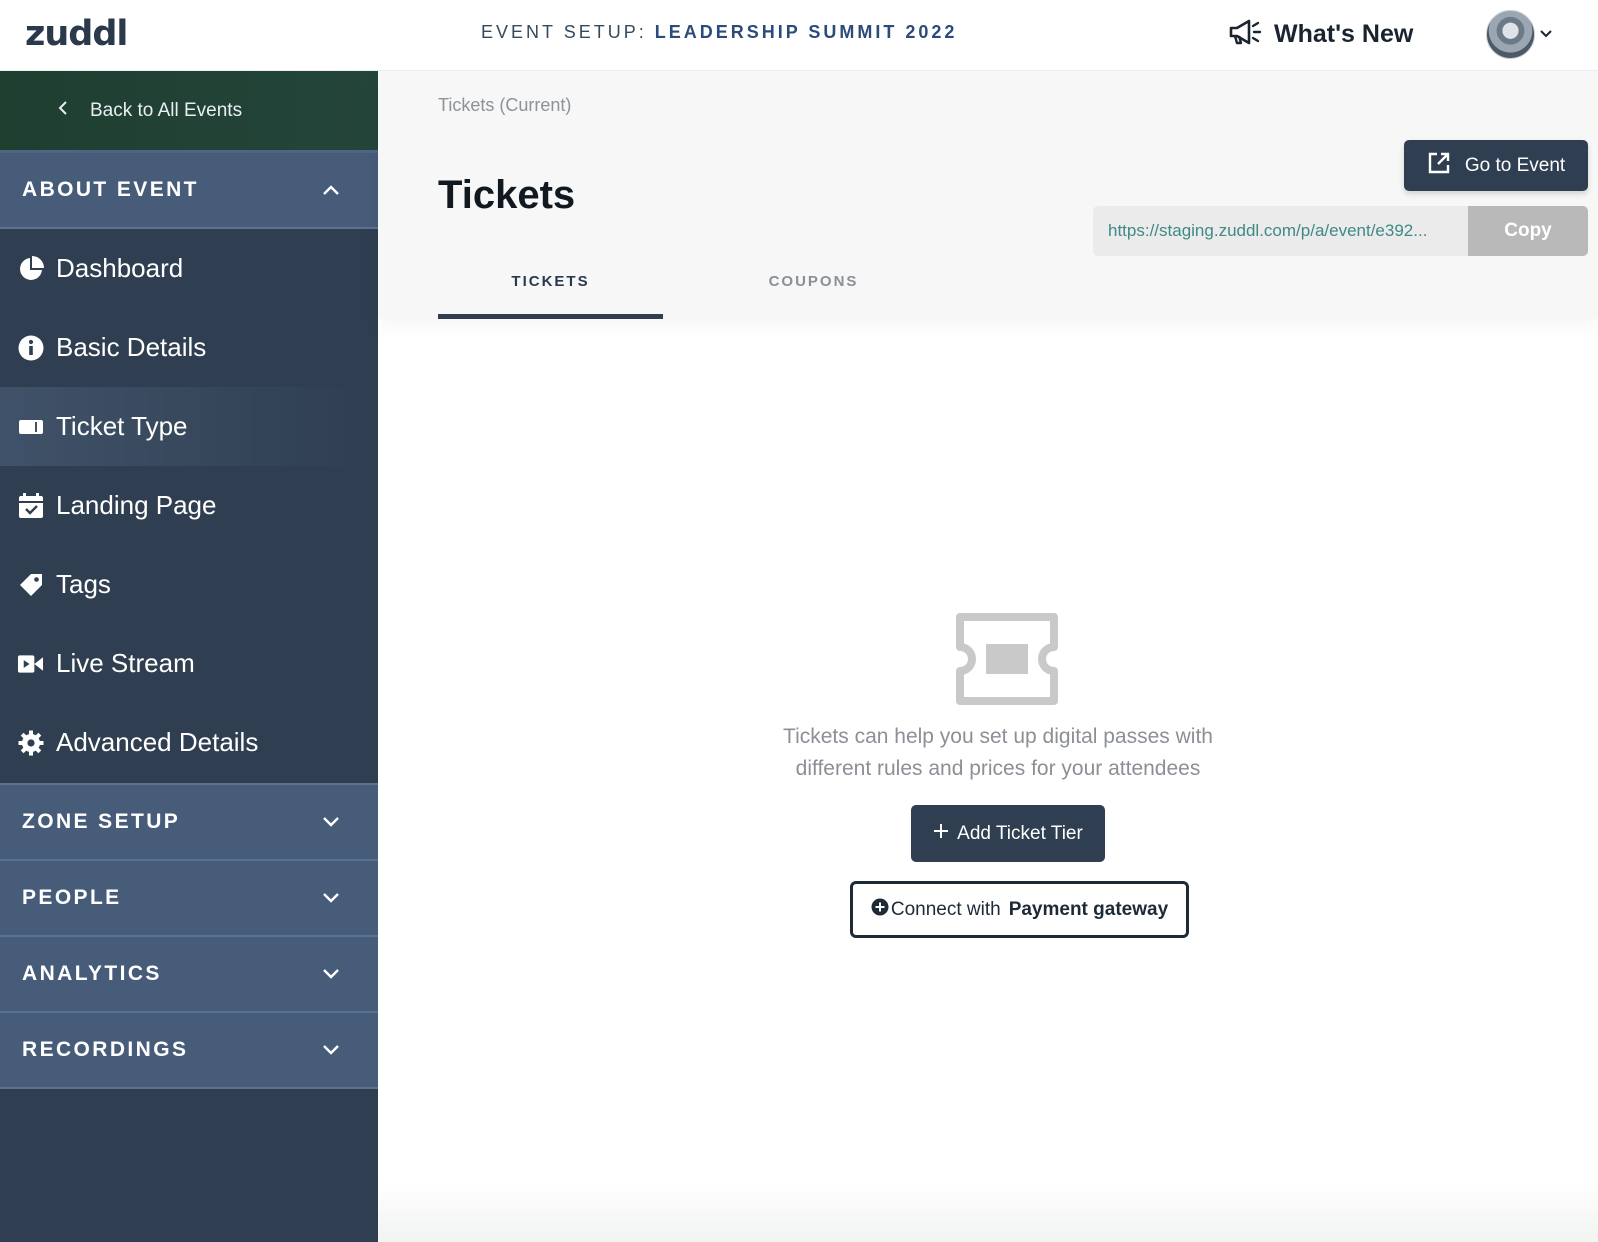  I want to click on sidebar-item-label: Landing Page, so click(136, 505).